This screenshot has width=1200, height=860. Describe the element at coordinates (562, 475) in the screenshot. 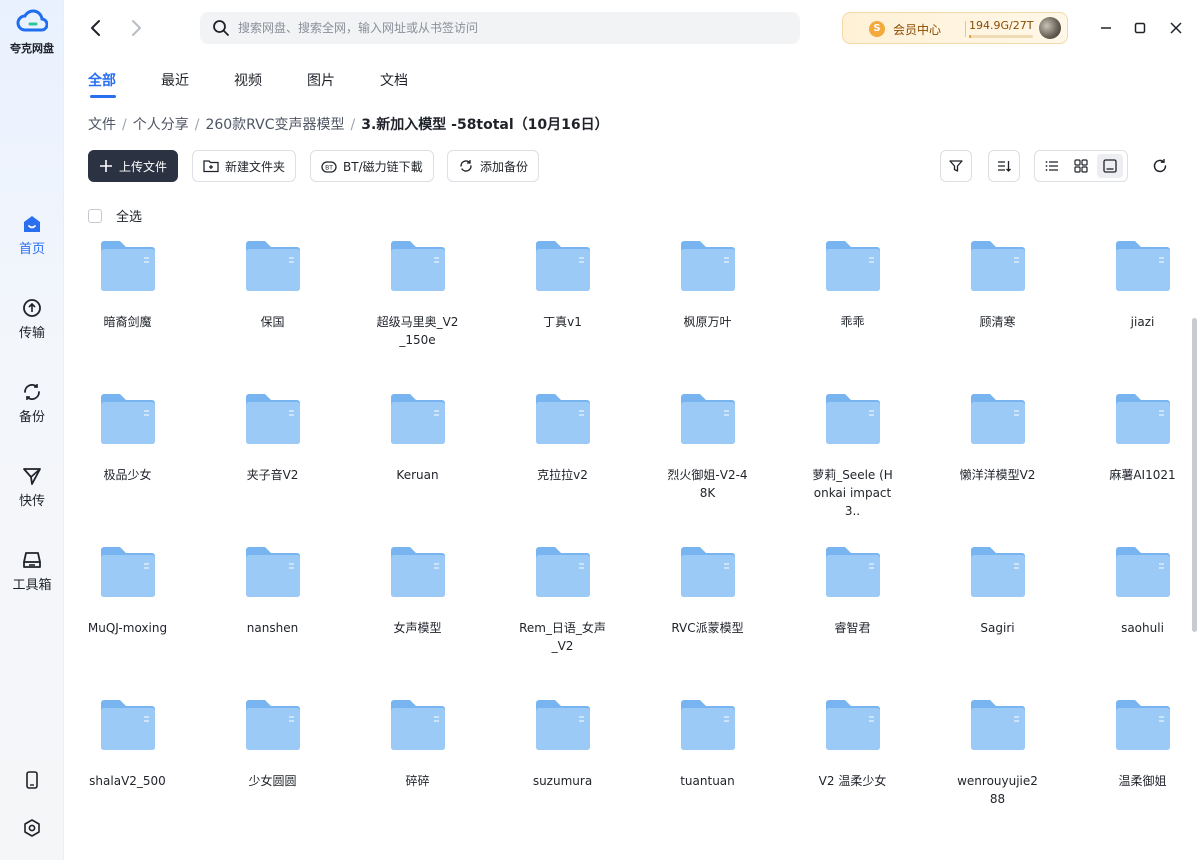

I see `folder-name: 克拉拉v2` at that location.